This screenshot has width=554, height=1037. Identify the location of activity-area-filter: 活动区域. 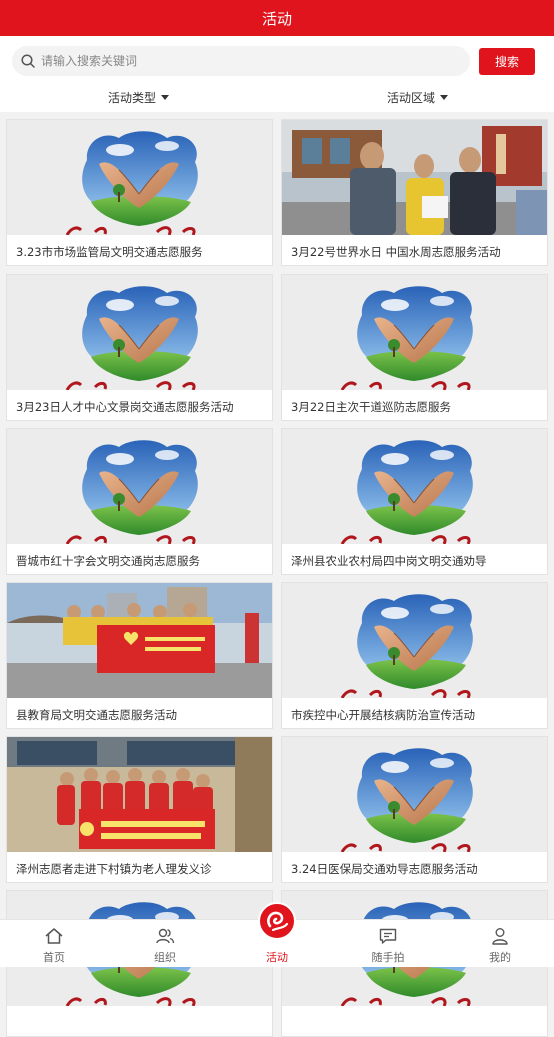
(418, 97).